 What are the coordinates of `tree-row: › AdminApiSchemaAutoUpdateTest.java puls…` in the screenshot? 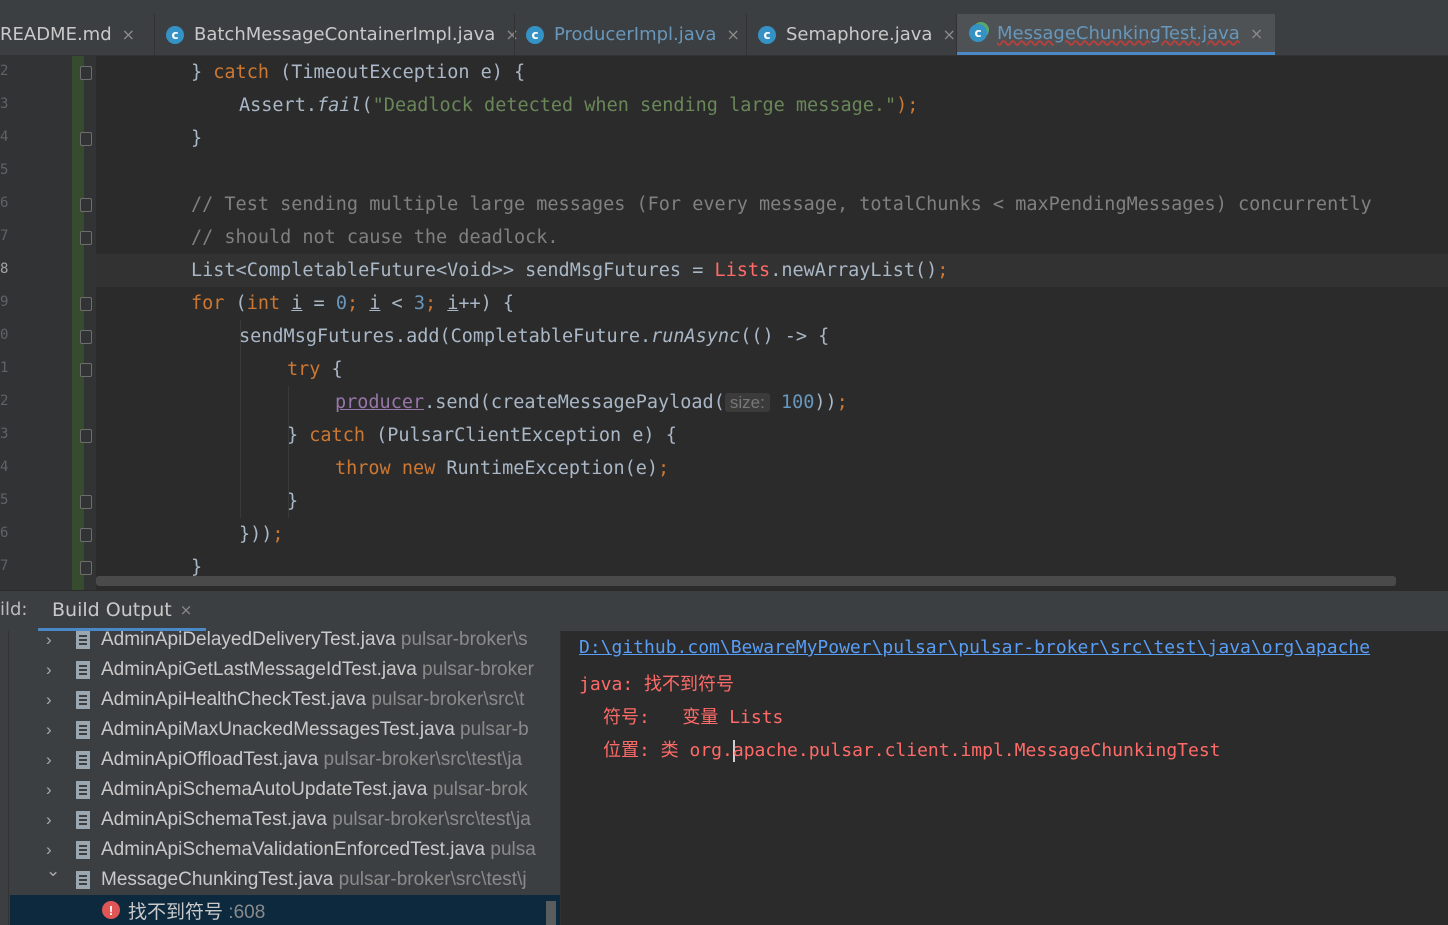 It's located at (285, 790).